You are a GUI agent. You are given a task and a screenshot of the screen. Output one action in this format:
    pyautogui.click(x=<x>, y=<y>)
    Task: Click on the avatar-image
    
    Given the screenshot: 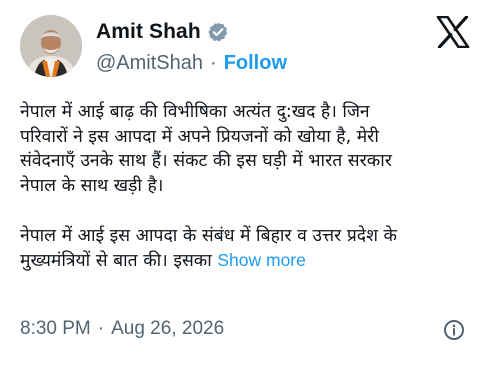 What is the action you would take?
    pyautogui.click(x=51, y=46)
    